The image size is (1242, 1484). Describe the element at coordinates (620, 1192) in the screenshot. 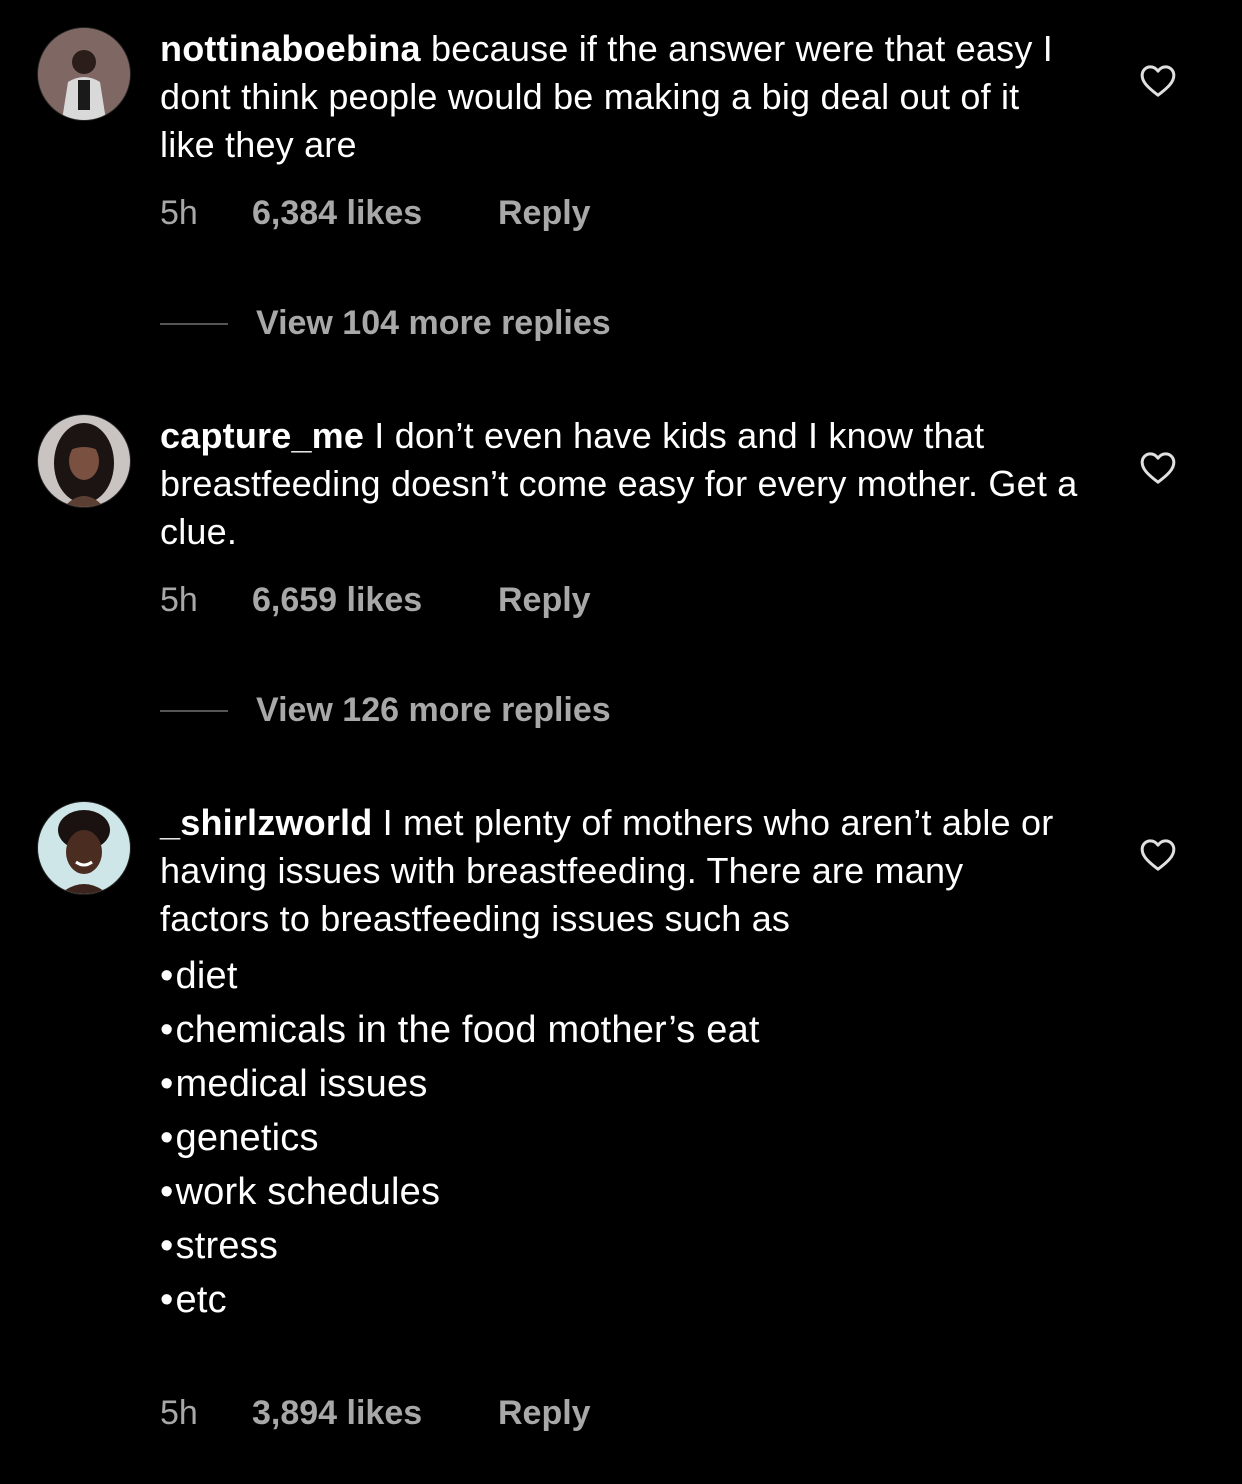

I see `list-item: work schedules` at that location.